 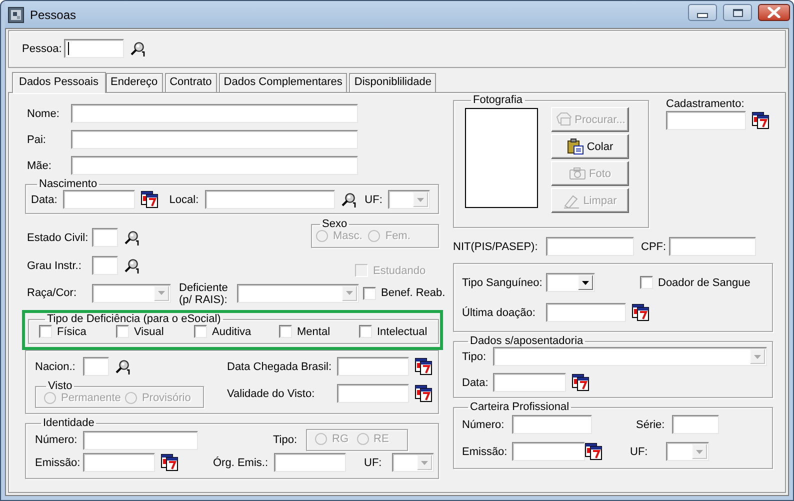 I want to click on field-label: Pai:, so click(x=36, y=140).